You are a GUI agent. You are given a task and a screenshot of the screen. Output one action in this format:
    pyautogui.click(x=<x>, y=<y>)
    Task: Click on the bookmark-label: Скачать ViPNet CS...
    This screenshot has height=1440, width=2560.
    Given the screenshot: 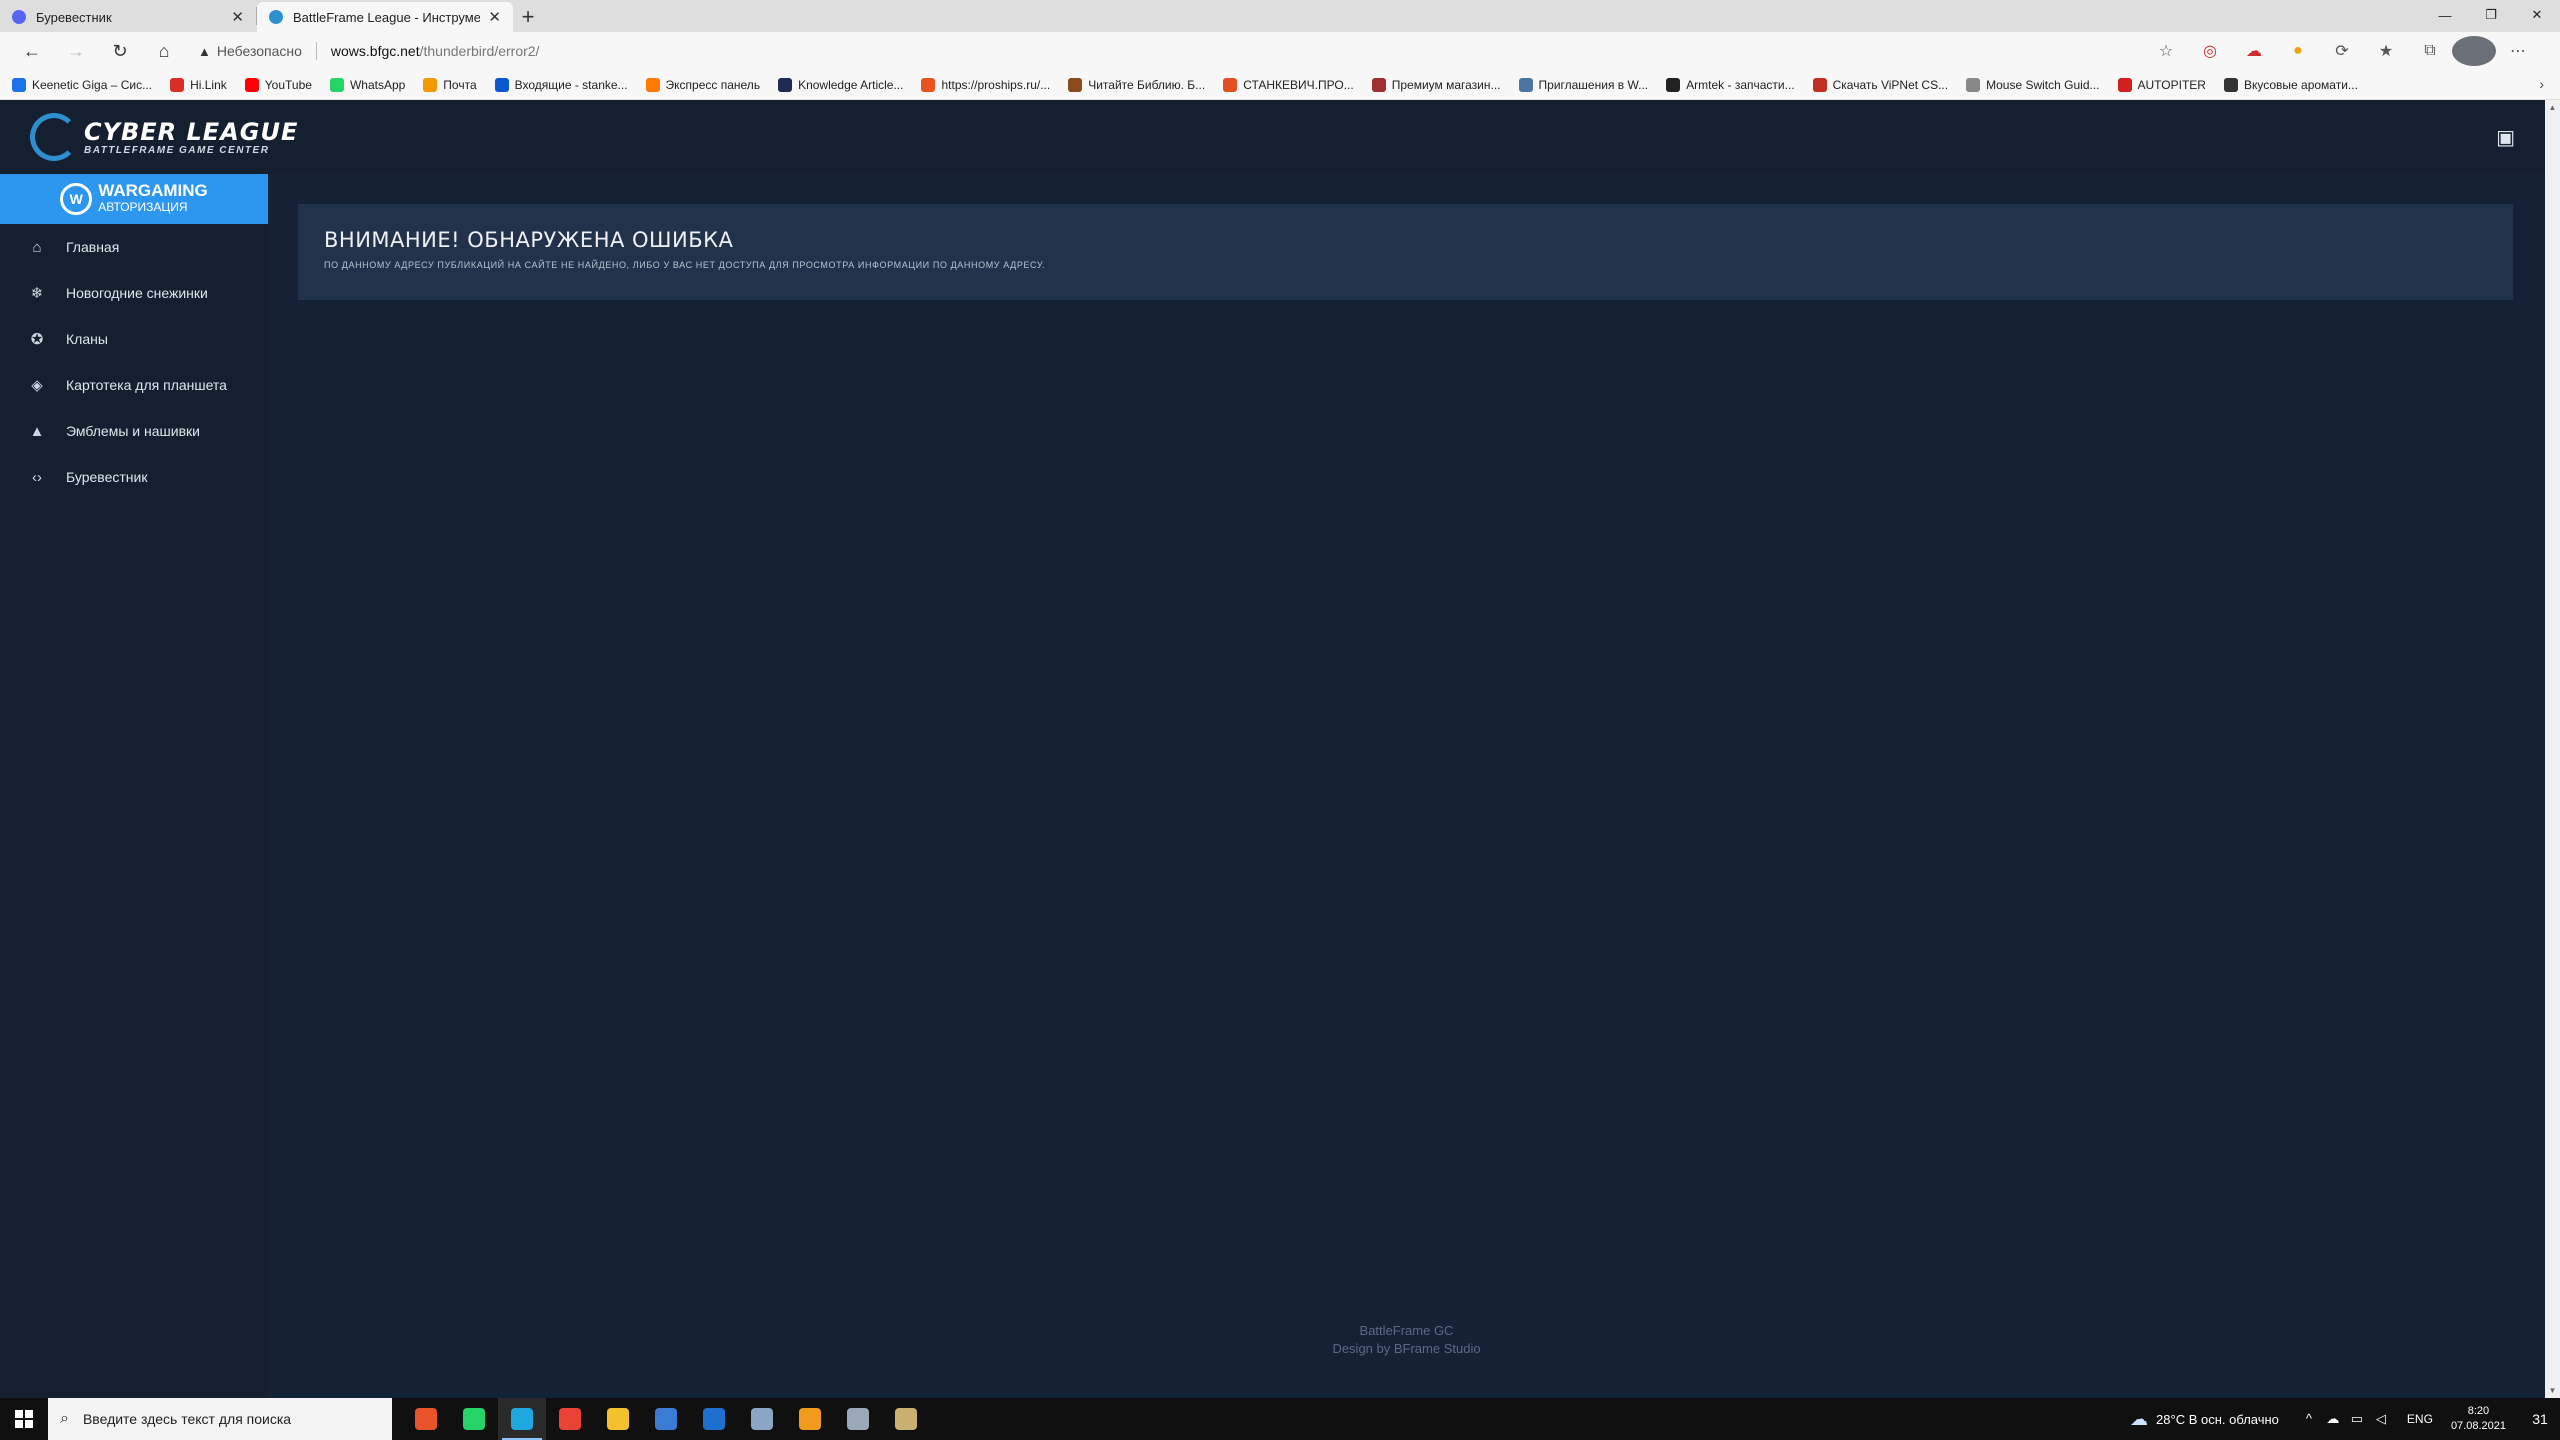 What is the action you would take?
    pyautogui.click(x=1890, y=84)
    